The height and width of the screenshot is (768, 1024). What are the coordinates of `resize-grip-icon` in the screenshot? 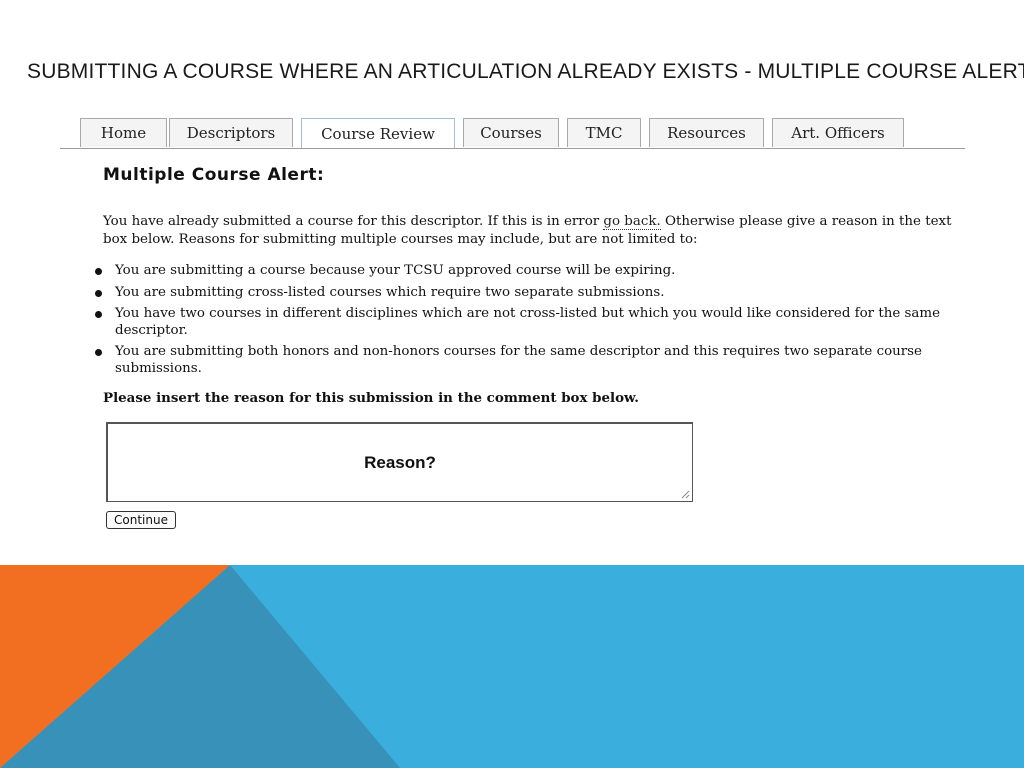 It's located at (685, 494).